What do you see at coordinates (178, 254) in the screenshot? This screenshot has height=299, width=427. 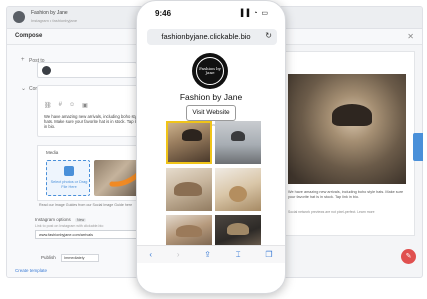 I see `forward-icon: ›` at bounding box center [178, 254].